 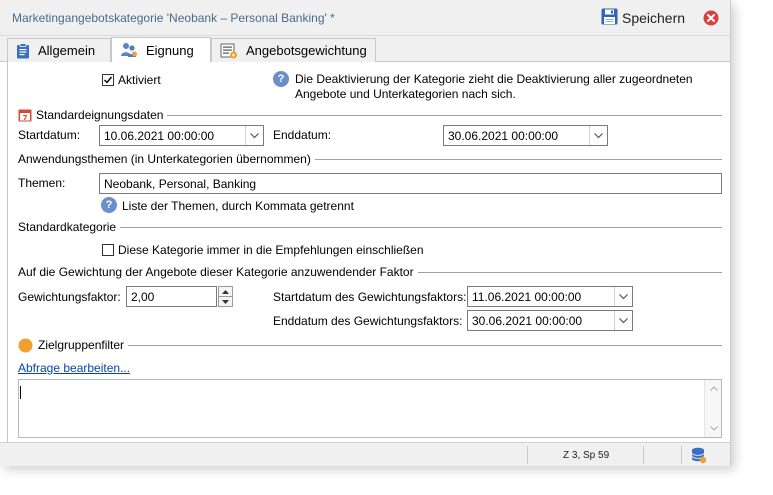 What do you see at coordinates (503, 135) in the screenshot?
I see `end-date-value: 30.06.2021 00:00:00` at bounding box center [503, 135].